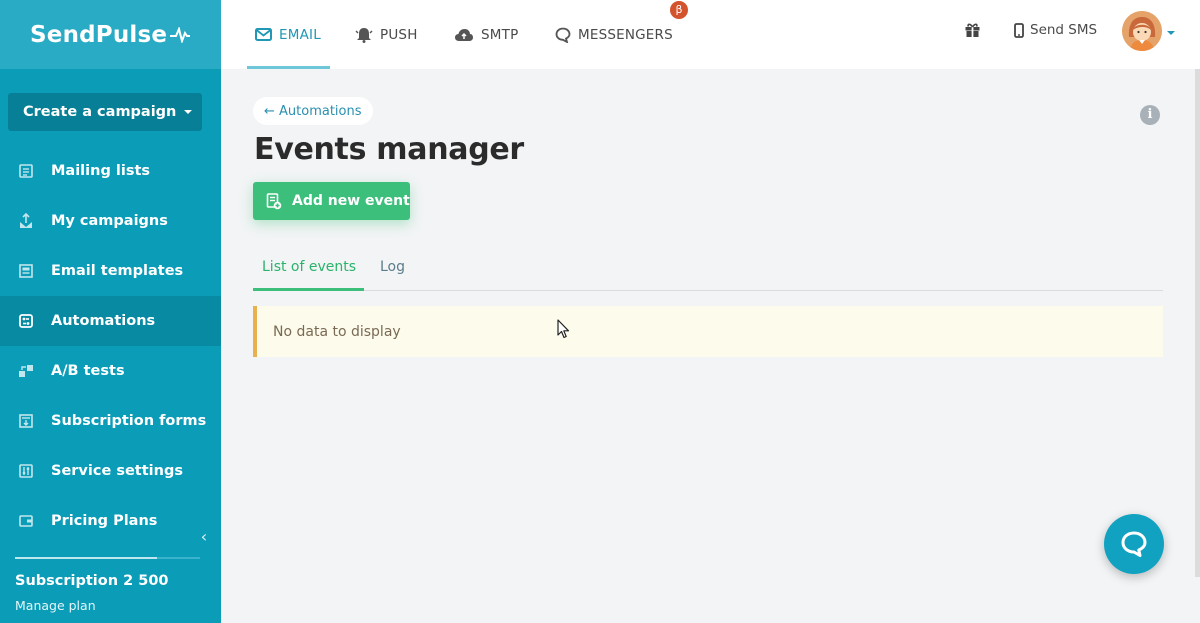 This screenshot has height=623, width=1200. I want to click on sidebar-item-label: Email templates, so click(117, 271).